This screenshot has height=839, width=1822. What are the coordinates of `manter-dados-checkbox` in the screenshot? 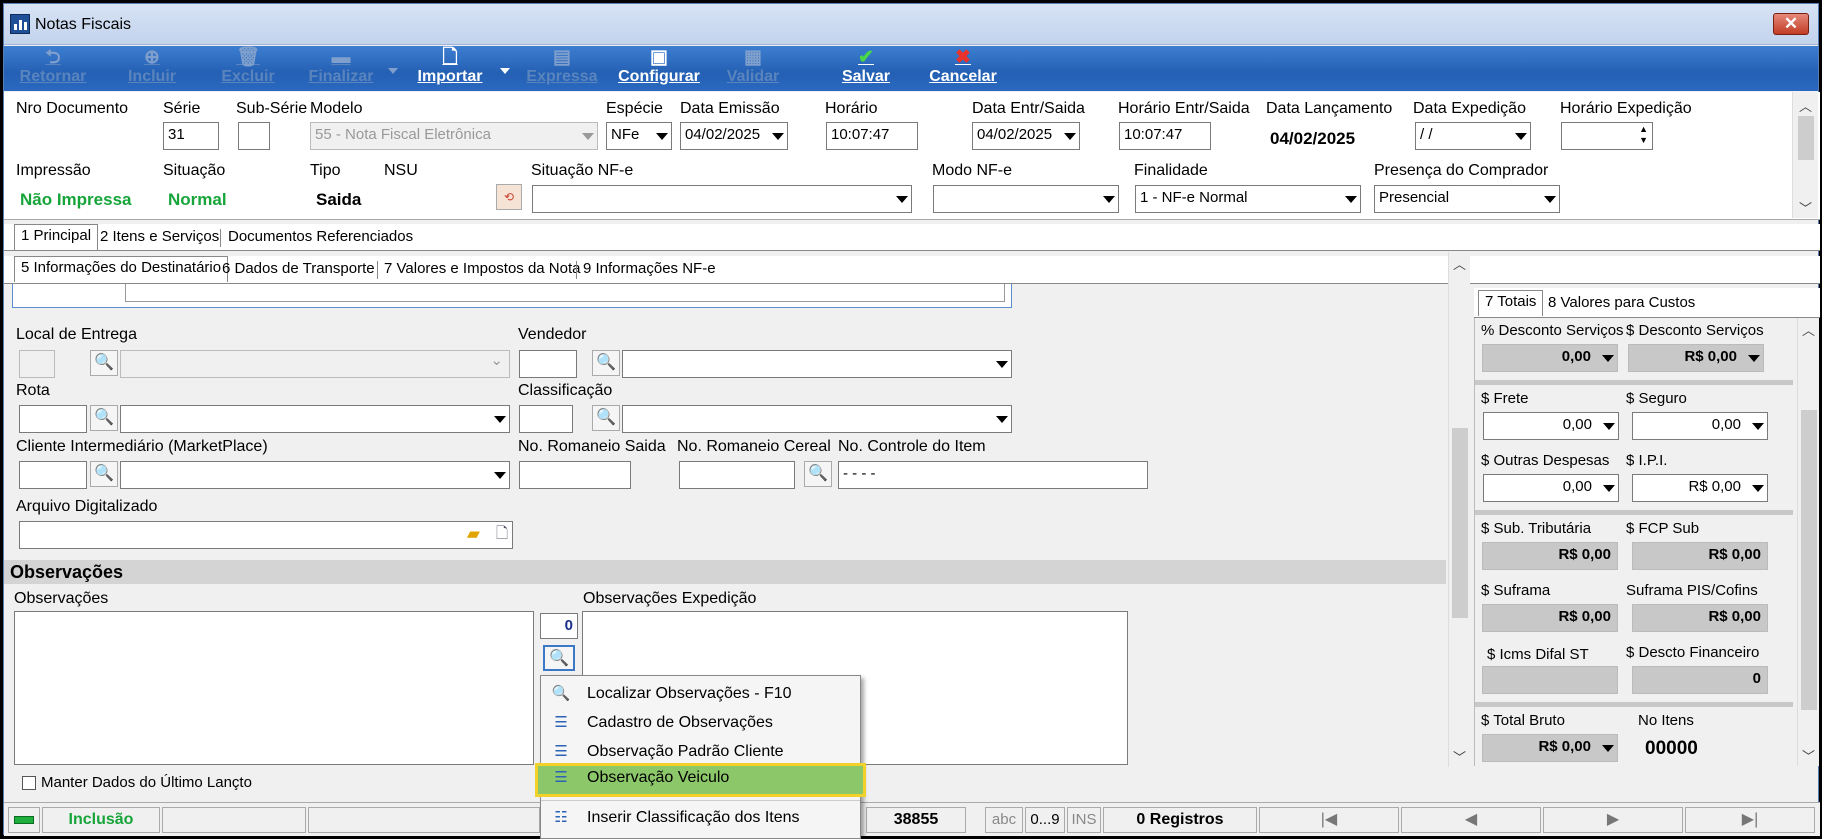 It's located at (29, 783).